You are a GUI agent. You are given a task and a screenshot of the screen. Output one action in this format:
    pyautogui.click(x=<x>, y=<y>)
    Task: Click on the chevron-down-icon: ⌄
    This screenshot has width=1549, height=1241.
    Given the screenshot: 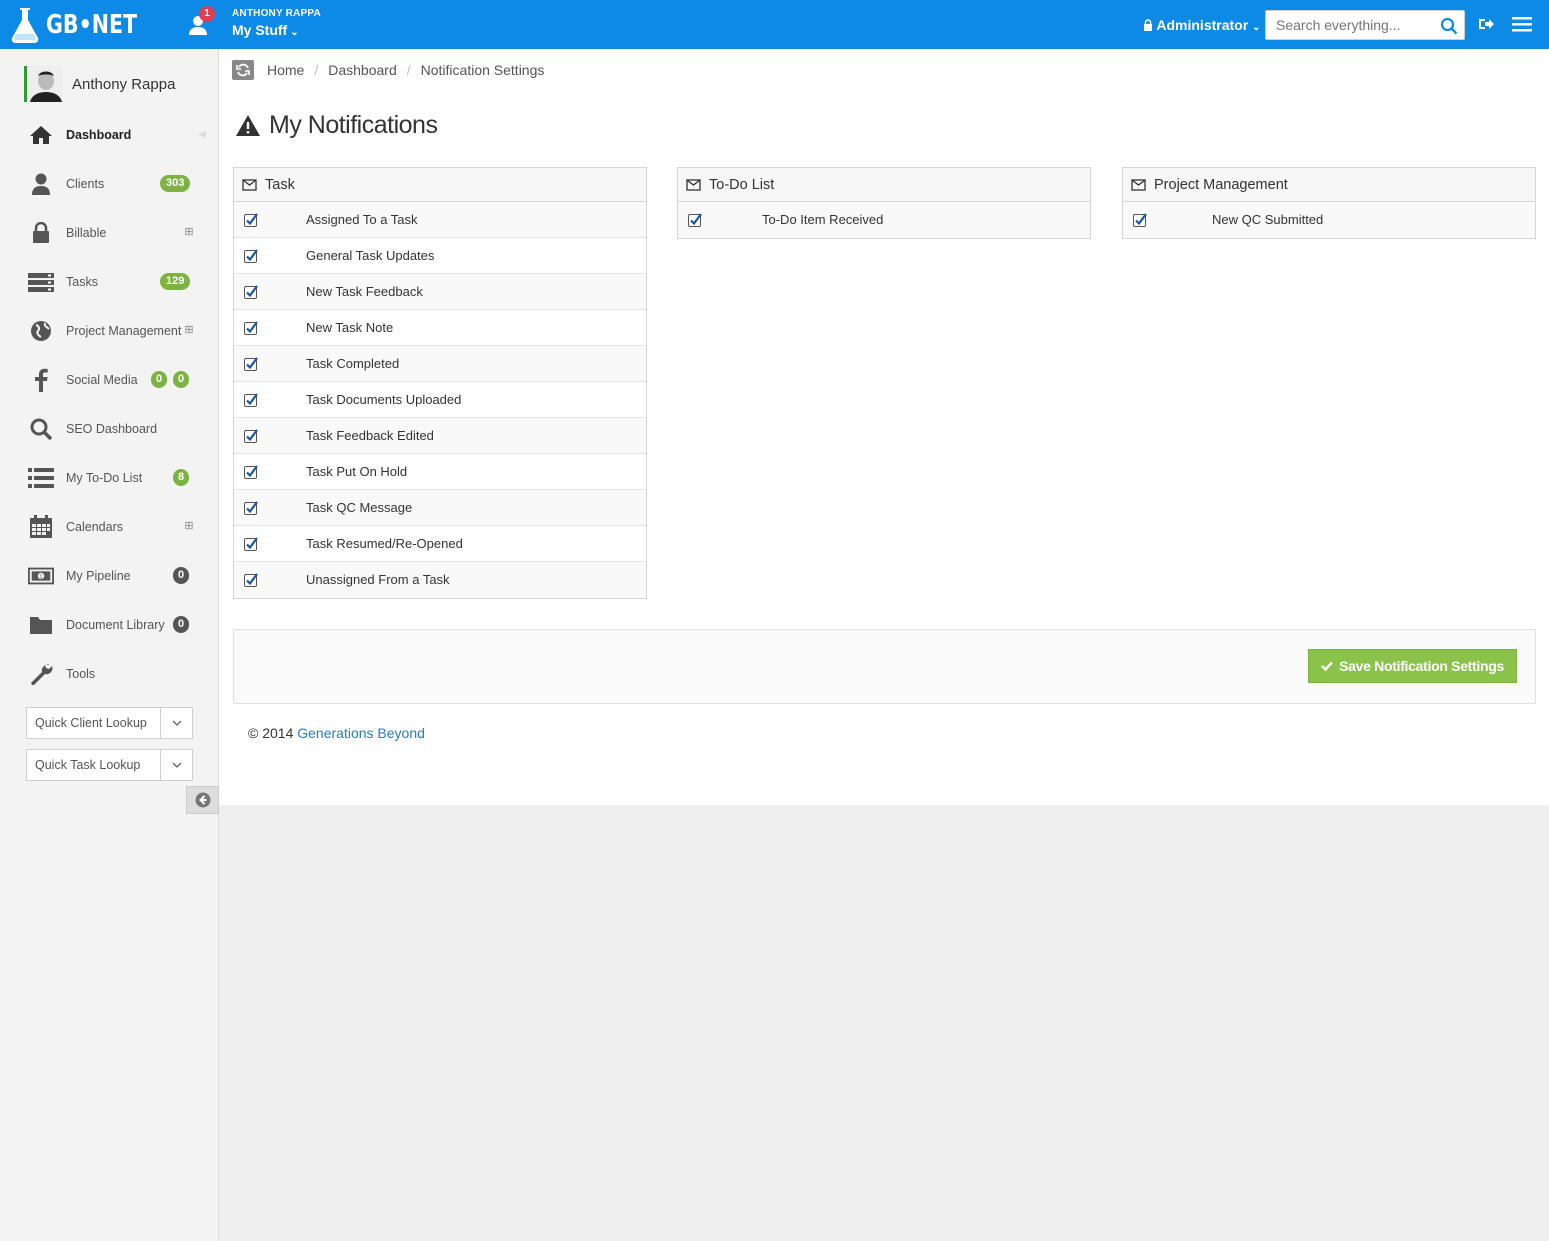 What is the action you would take?
    pyautogui.click(x=294, y=32)
    